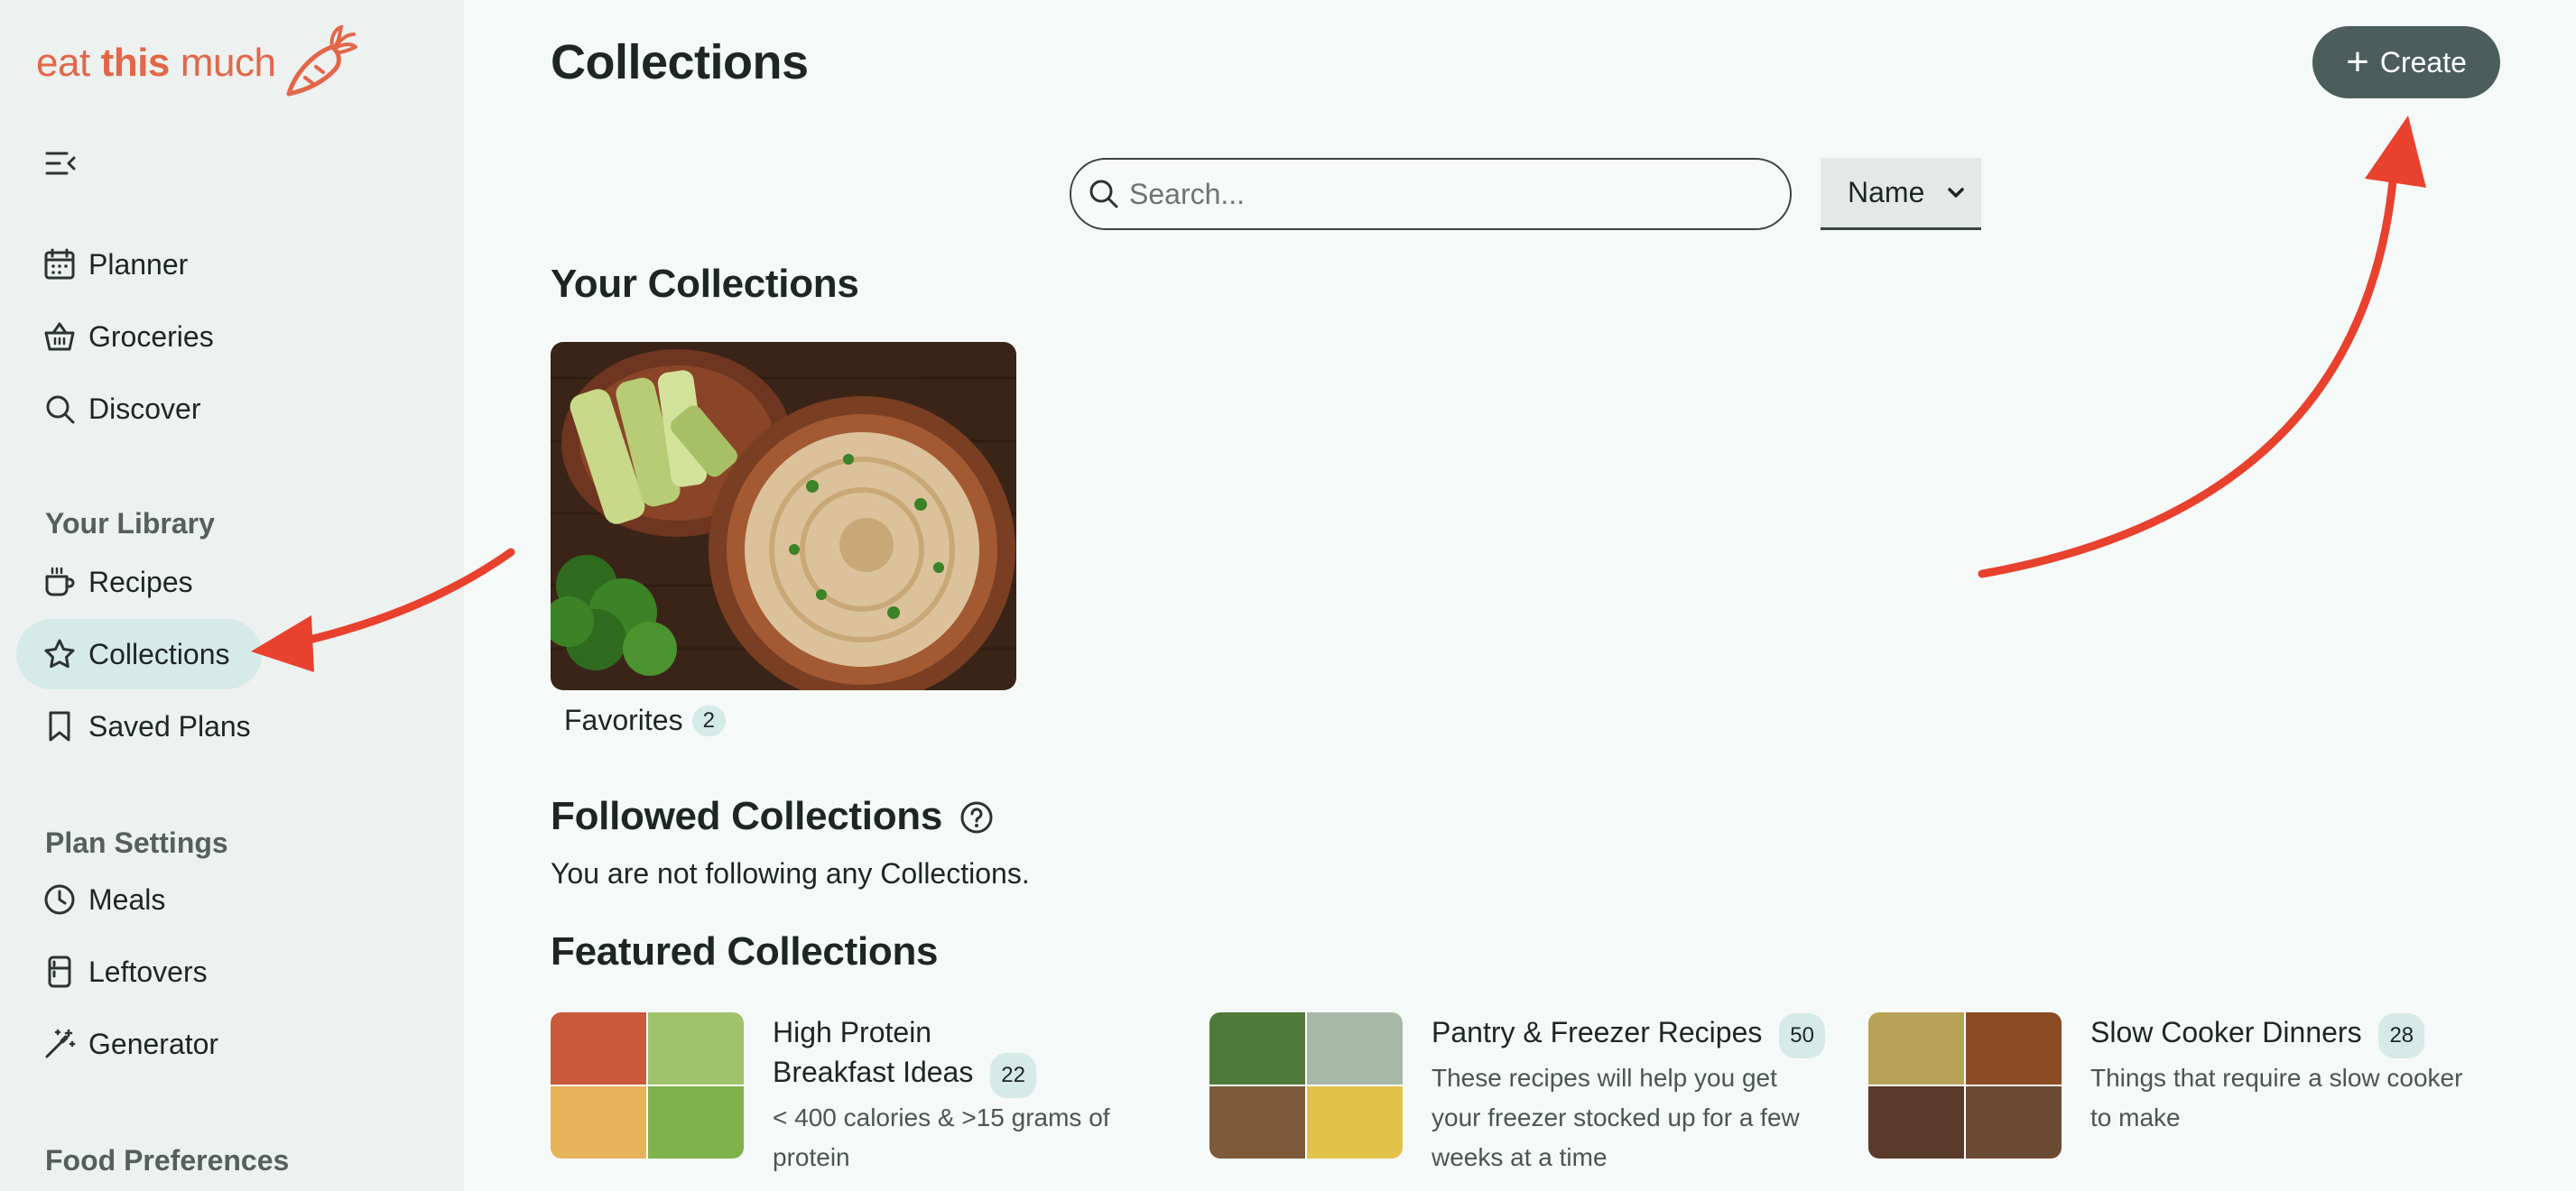  I want to click on collapse-sidebar-icon, so click(62, 163).